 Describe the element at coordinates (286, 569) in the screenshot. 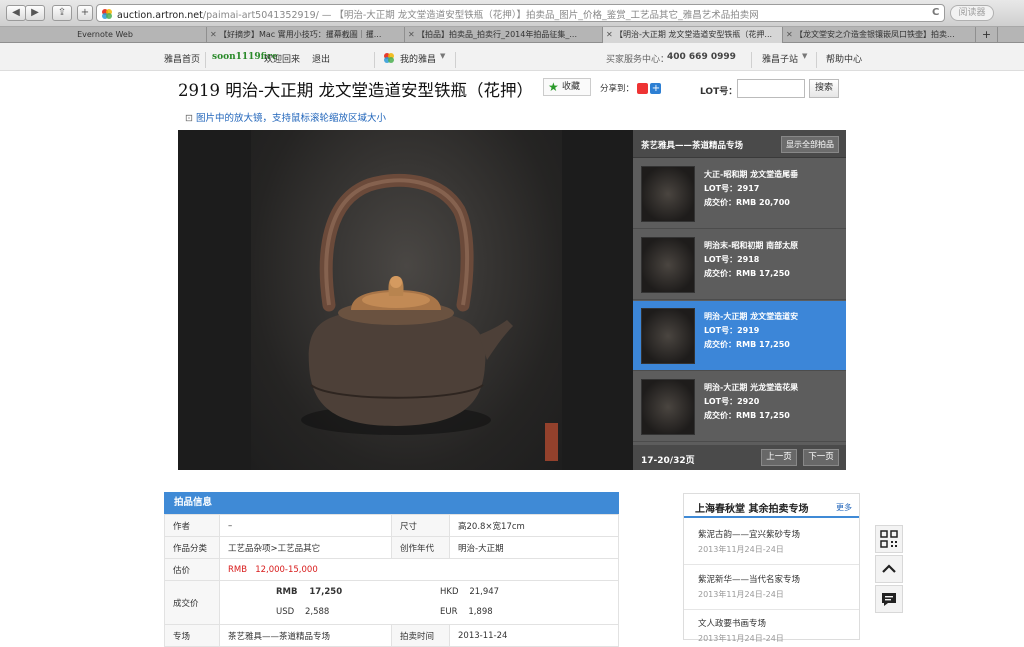

I see `estimate-amount: 12,000-15,000` at that location.